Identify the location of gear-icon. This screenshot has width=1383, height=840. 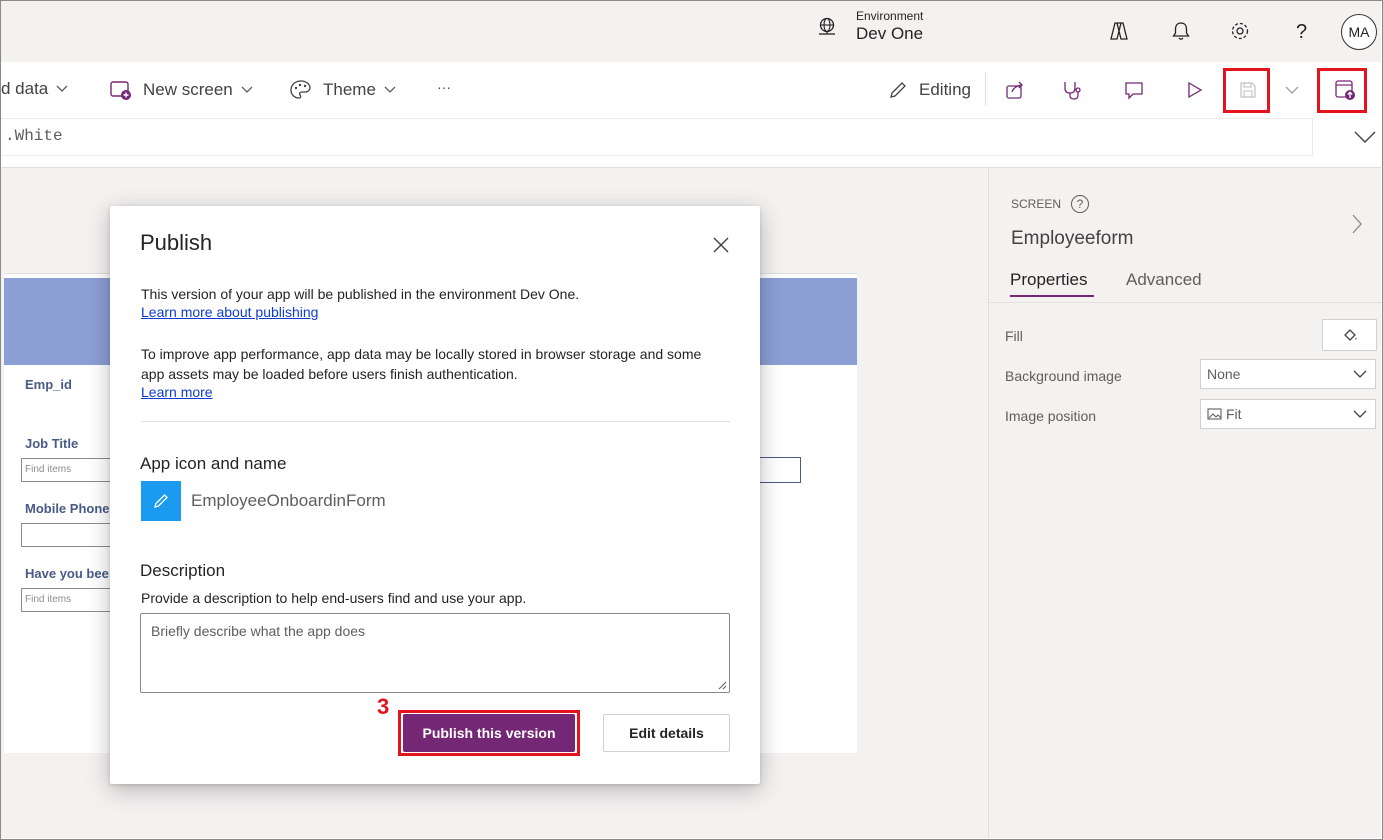
(1240, 31).